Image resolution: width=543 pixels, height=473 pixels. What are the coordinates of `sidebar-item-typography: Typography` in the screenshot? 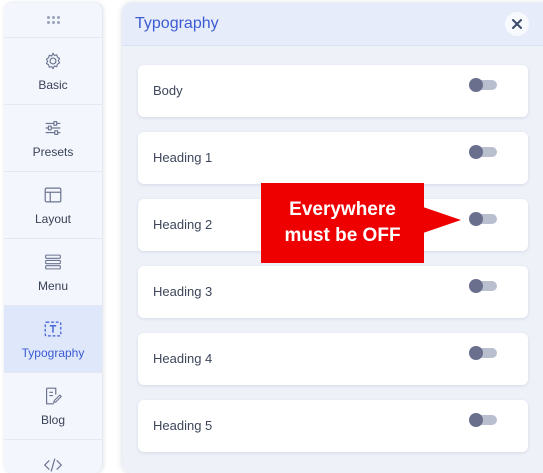 It's located at (53, 339).